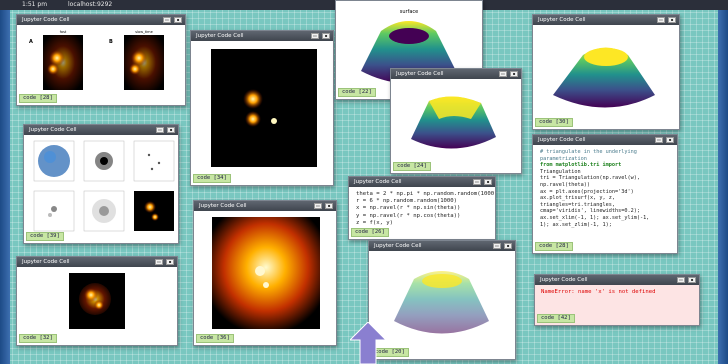 This screenshot has width=728, height=364. I want to click on cell-tag: code [22], so click(357, 92).